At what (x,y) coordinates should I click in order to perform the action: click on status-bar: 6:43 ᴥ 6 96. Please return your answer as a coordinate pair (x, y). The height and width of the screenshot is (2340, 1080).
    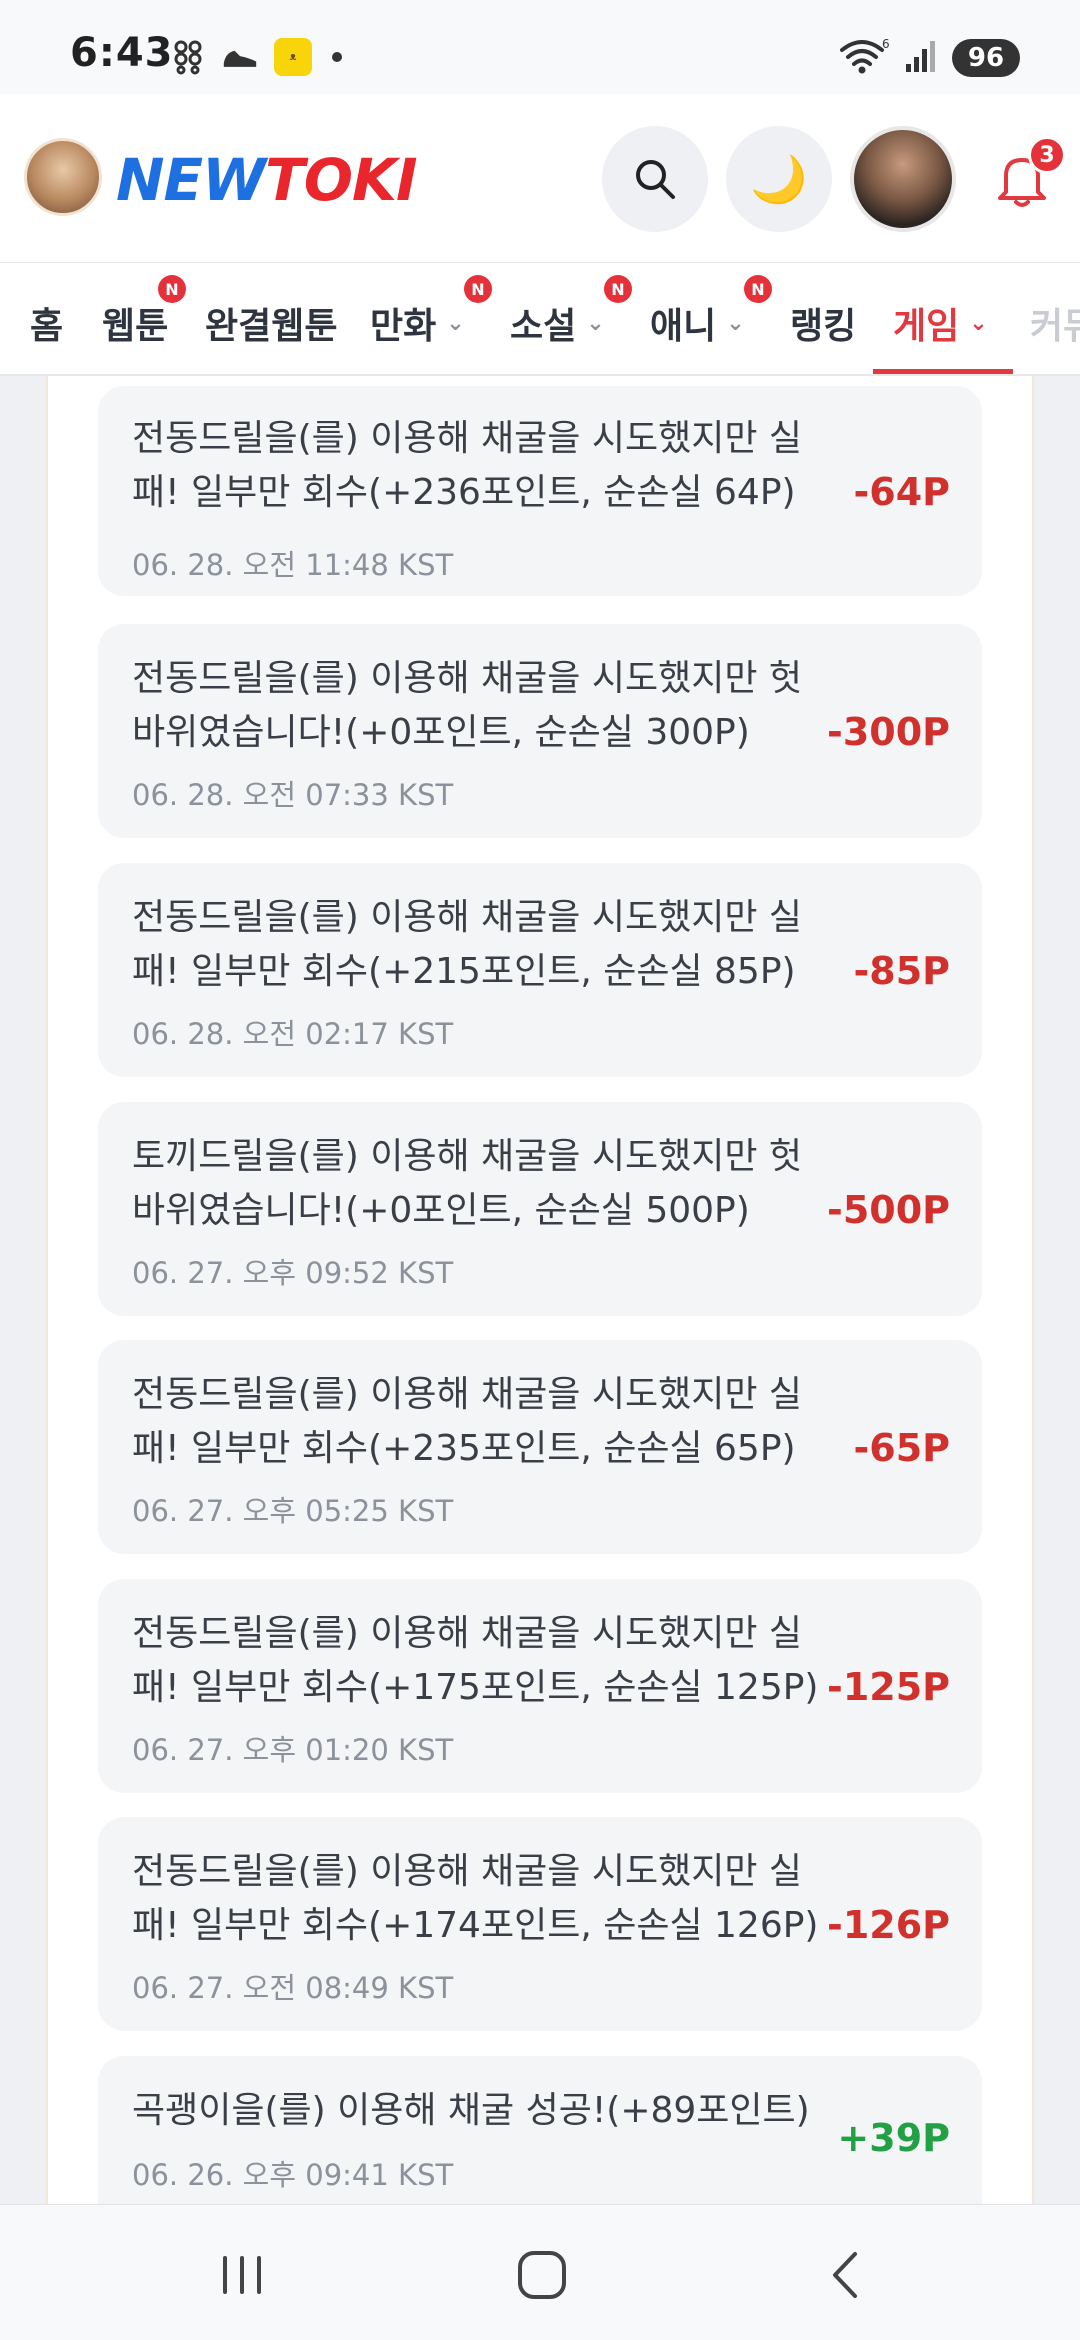
    Looking at the image, I should click on (540, 47).